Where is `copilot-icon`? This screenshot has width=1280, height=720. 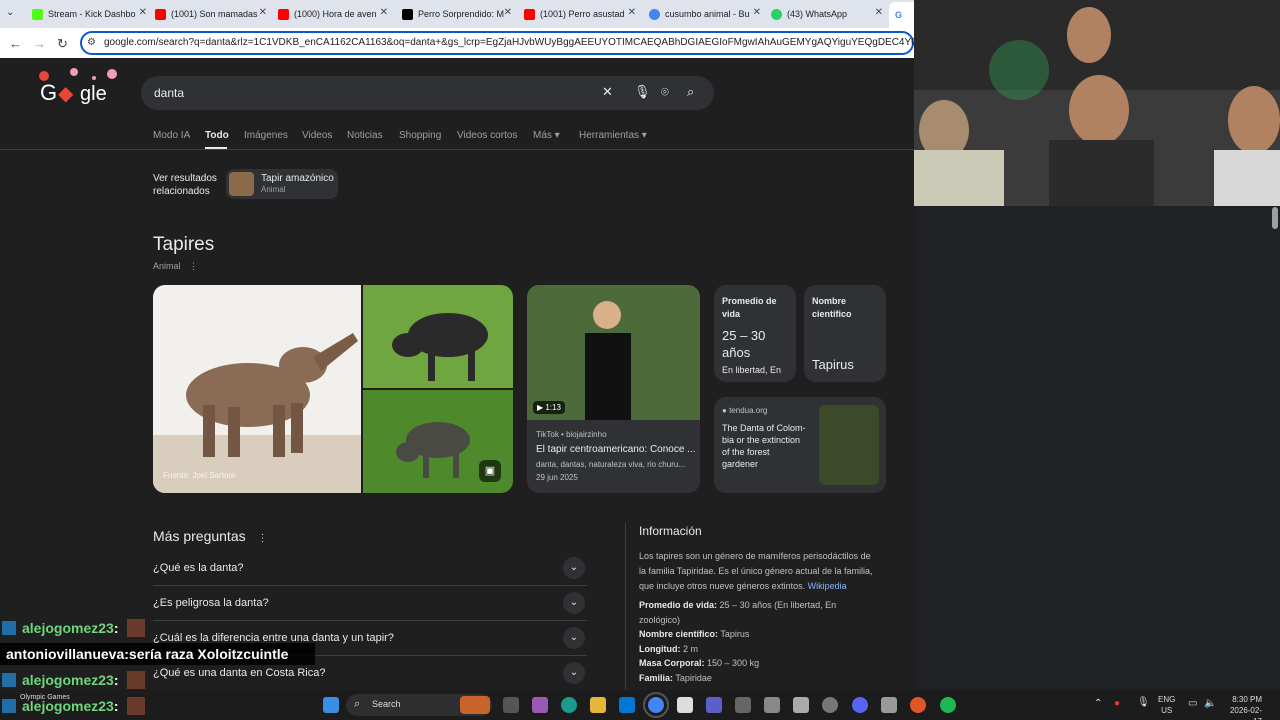
copilot-icon is located at coordinates (540, 705).